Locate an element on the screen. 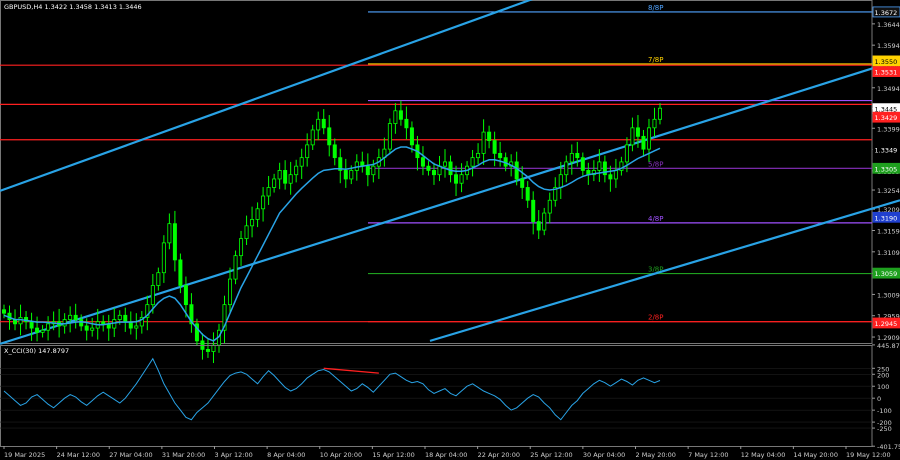  y-tick-label: 1.3399 is located at coordinates (888, 129).